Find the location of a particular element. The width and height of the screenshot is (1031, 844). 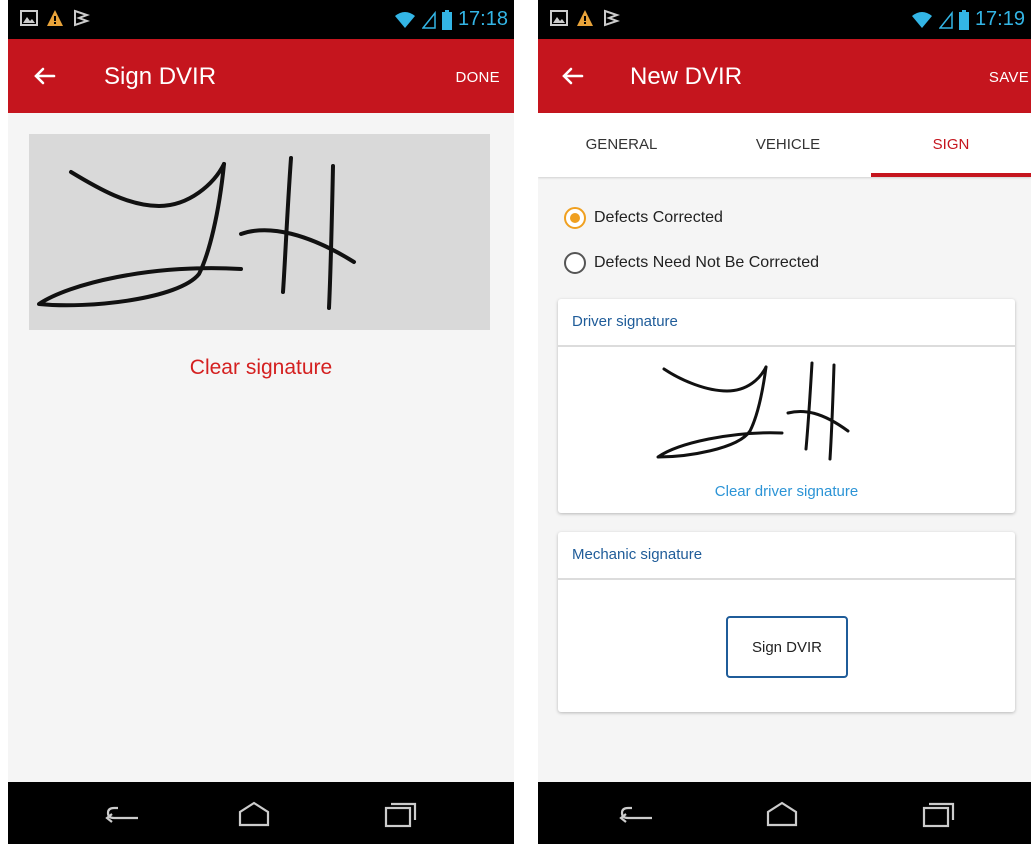

radio-checked-icon is located at coordinates (575, 218).